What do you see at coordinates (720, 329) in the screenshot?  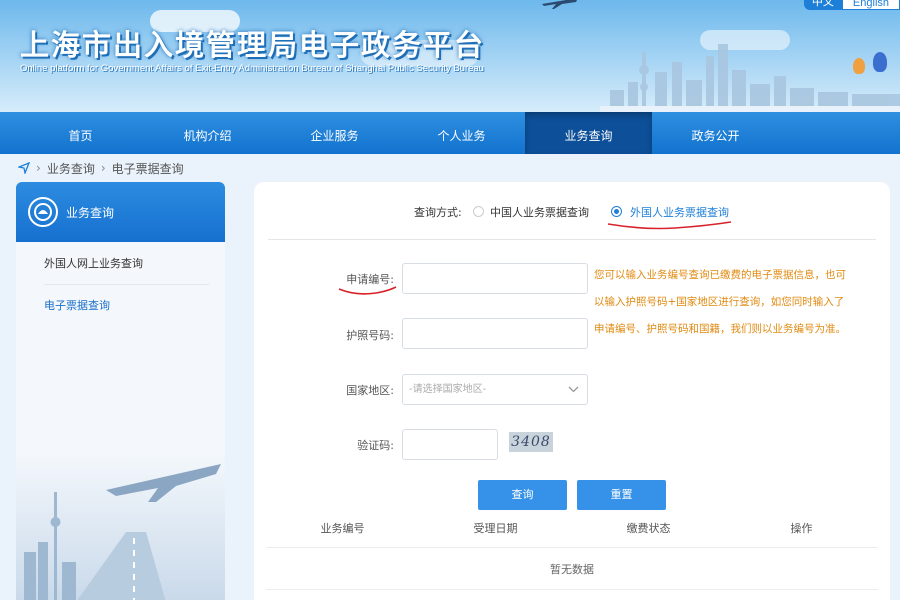 I see `hint-line: 申请编号、护照号码和国籍，我们则以业务编号为准。` at bounding box center [720, 329].